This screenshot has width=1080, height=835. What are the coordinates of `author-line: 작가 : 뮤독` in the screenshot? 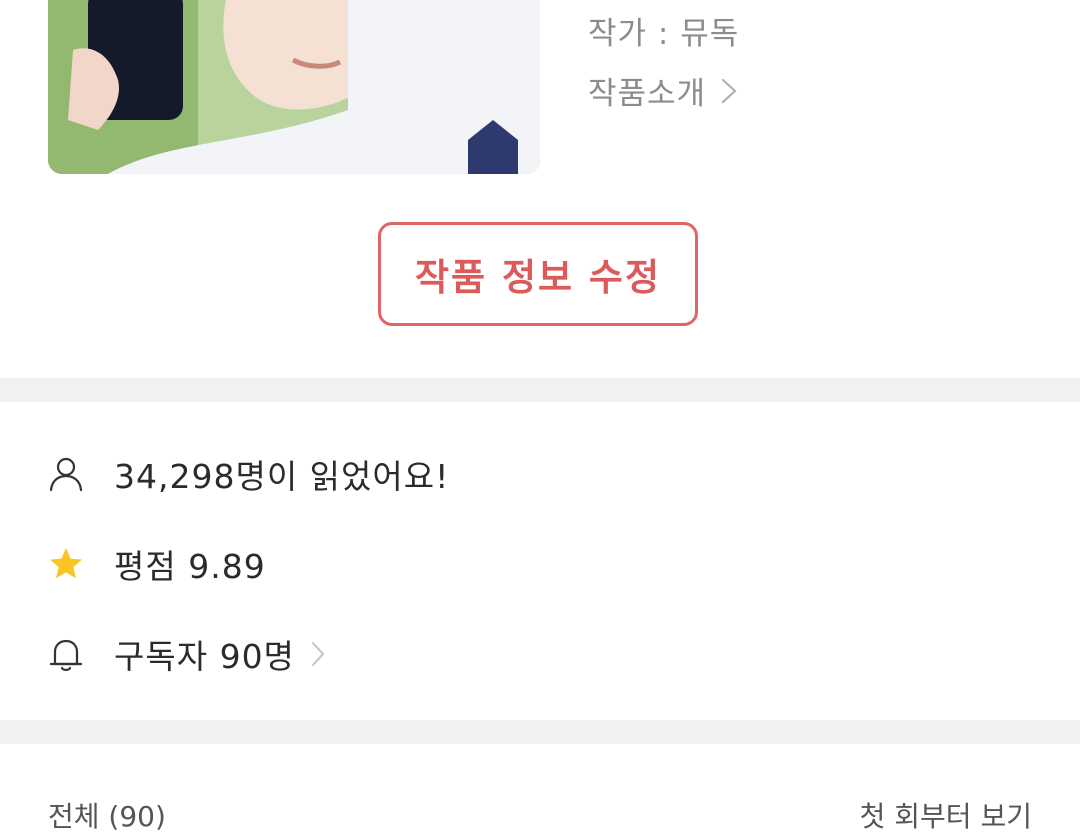 It's located at (664, 34).